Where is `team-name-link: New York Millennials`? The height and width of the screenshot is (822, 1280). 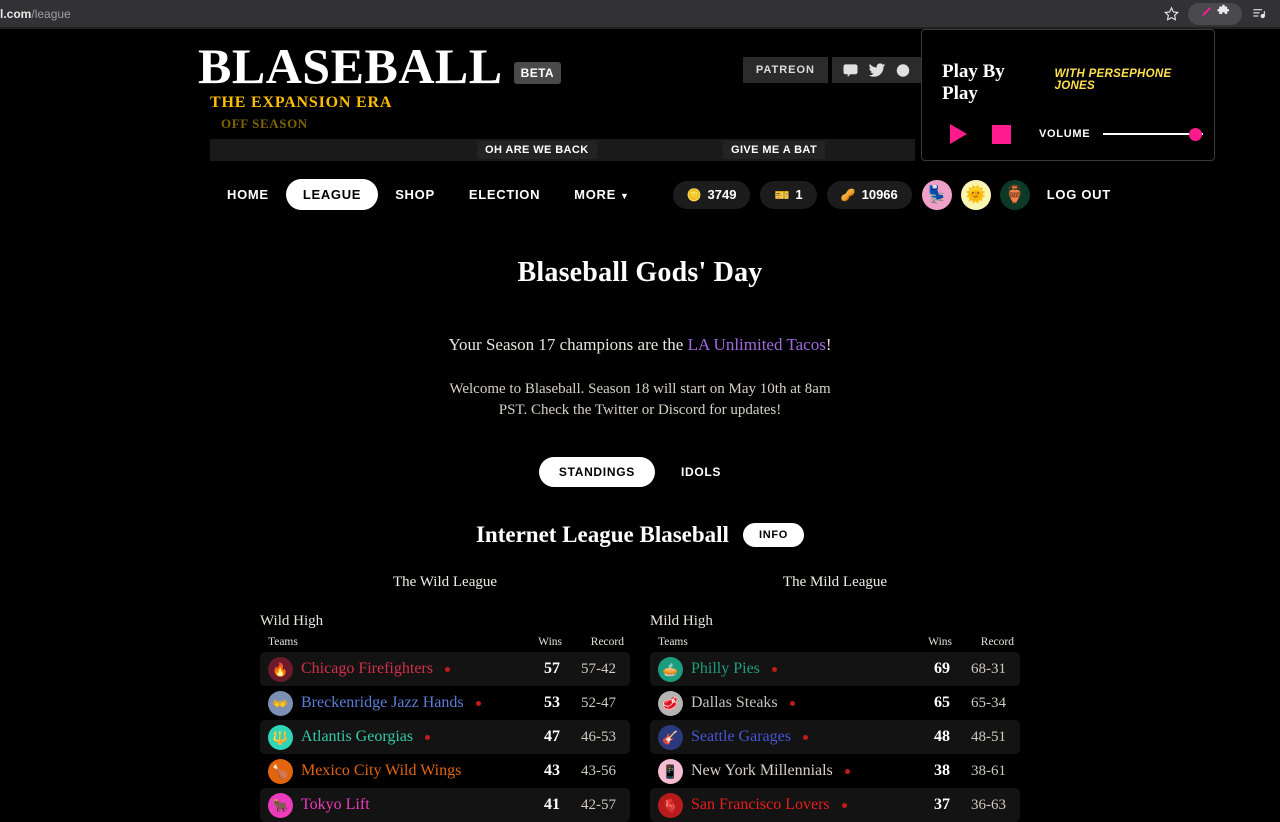
team-name-link: New York Millennials is located at coordinates (762, 771).